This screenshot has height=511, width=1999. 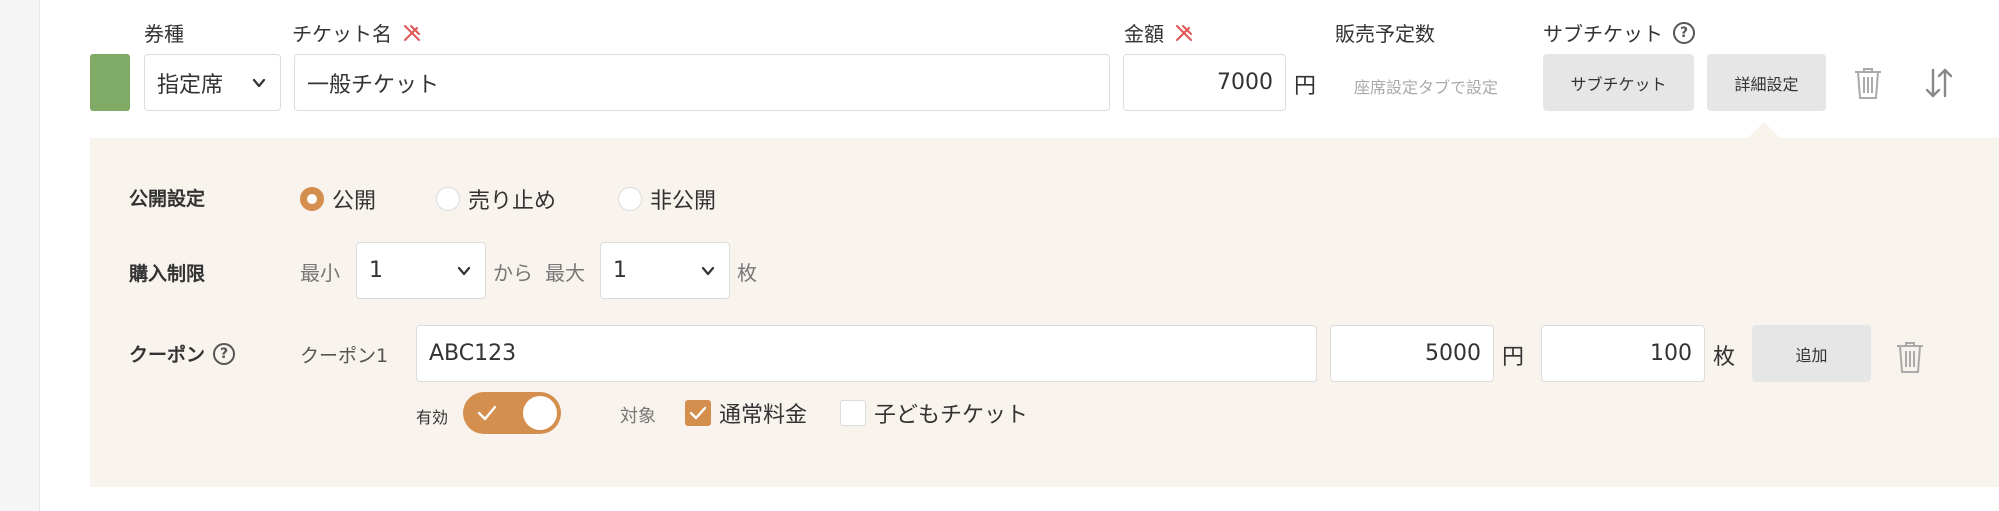 I want to click on coupon-amount-unit: 円, so click(x=1513, y=357).